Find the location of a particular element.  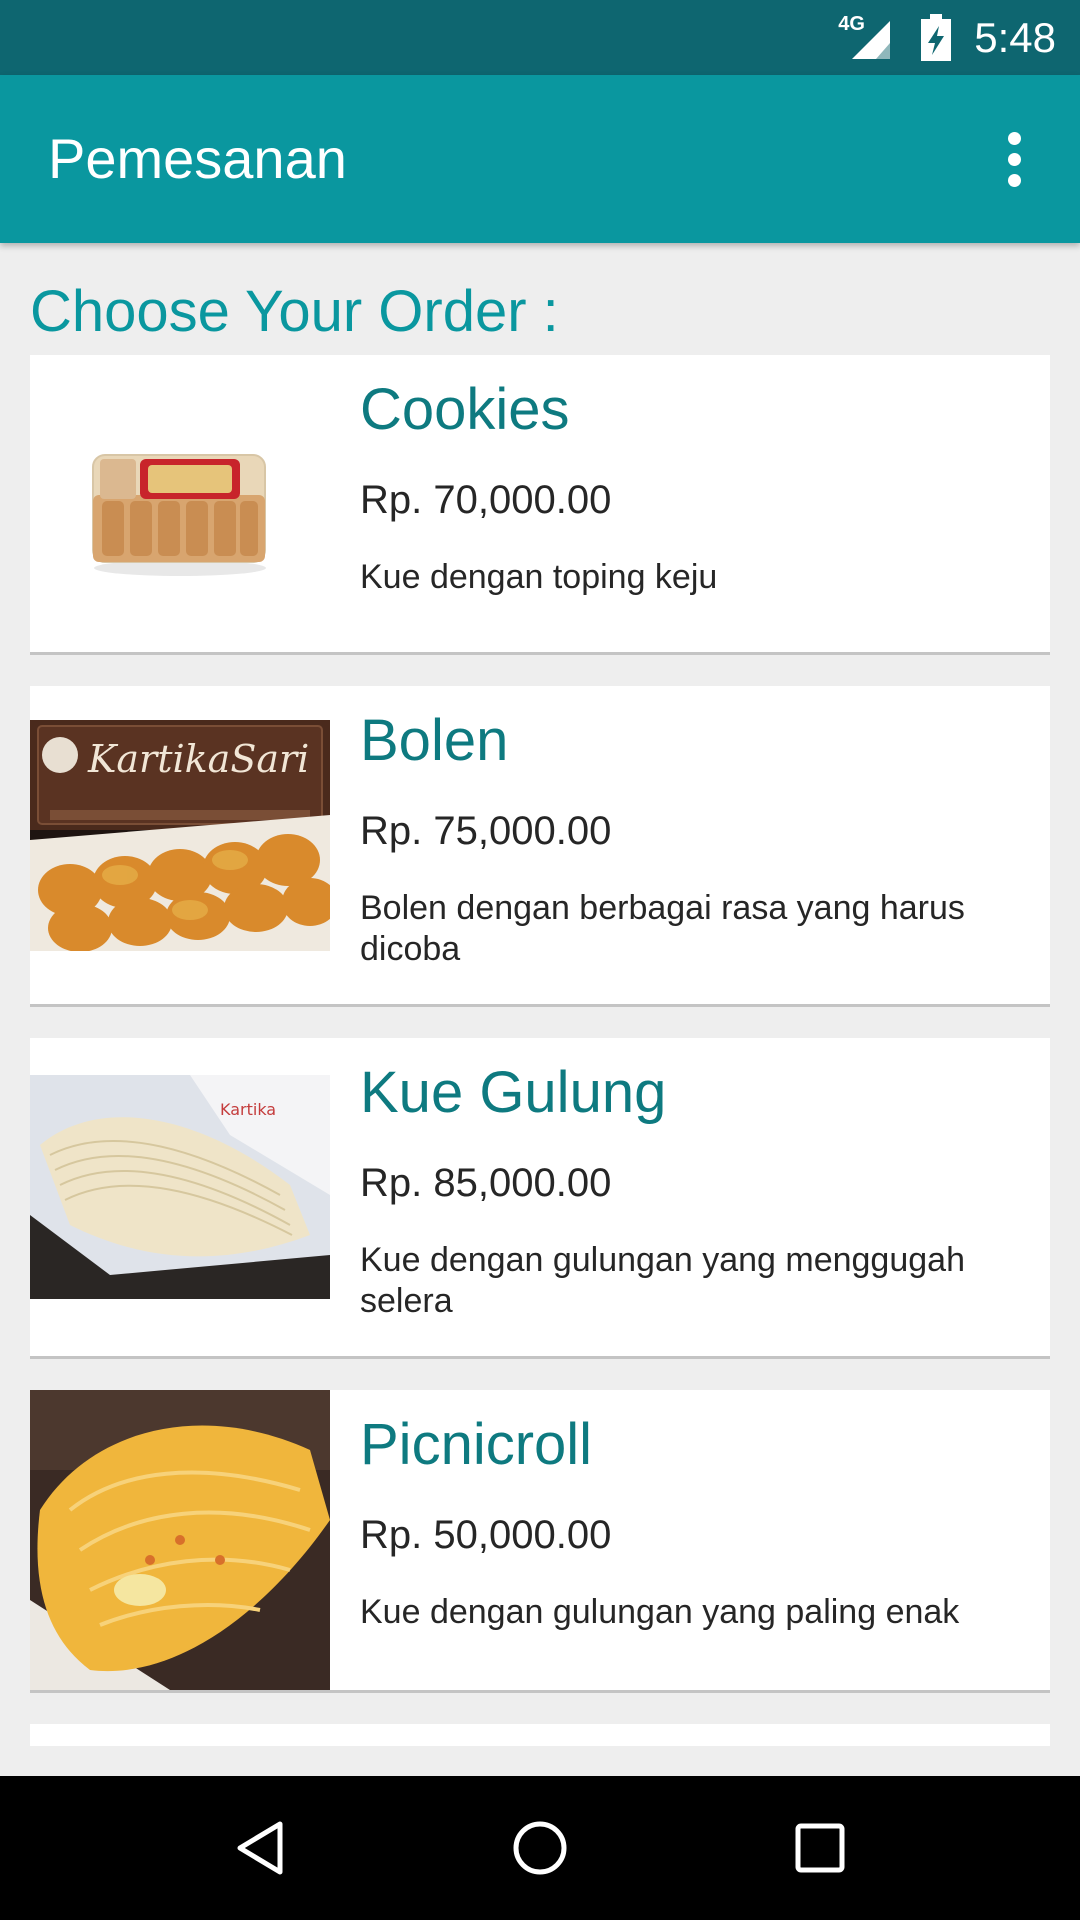

recents-button is located at coordinates (820, 1848).